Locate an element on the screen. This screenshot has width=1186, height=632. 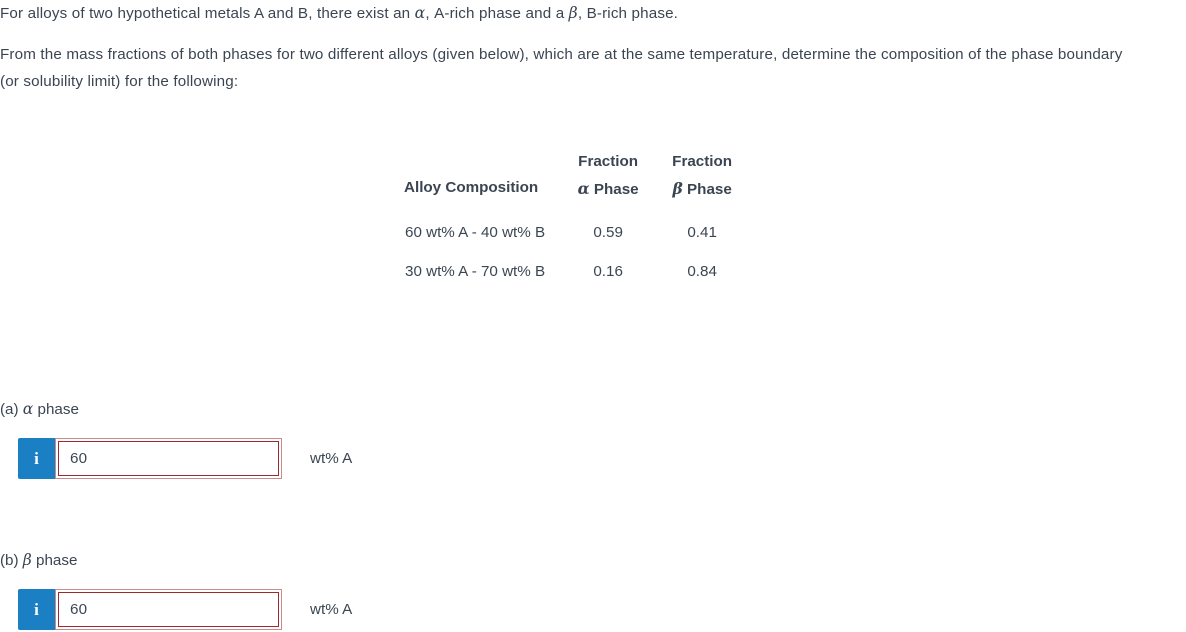
part-a-answer-input: 60 is located at coordinates (168, 458).